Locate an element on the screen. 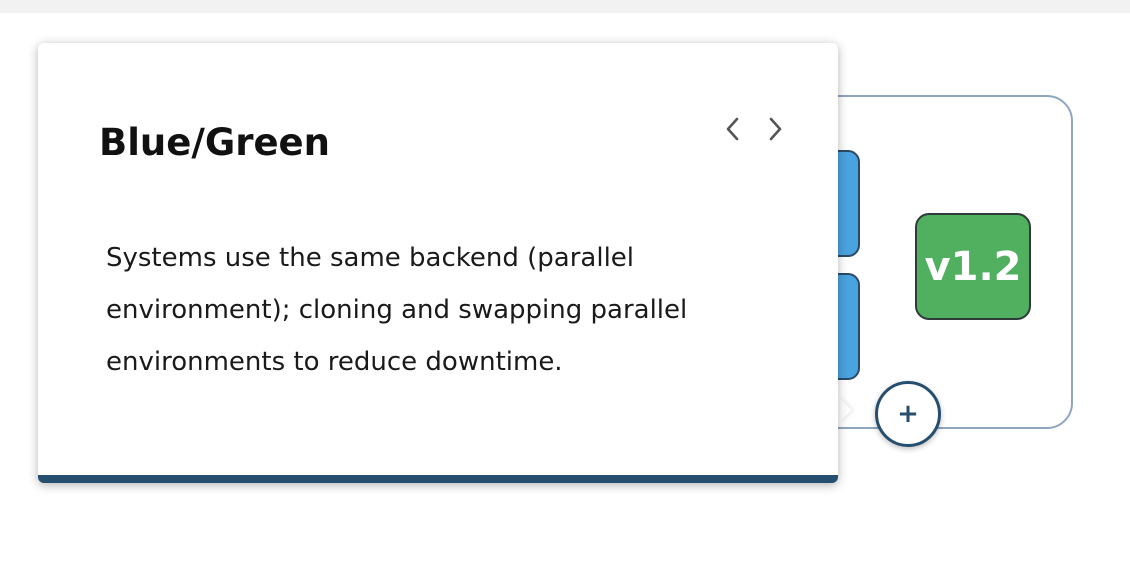  plus-icon: + is located at coordinates (908, 414).